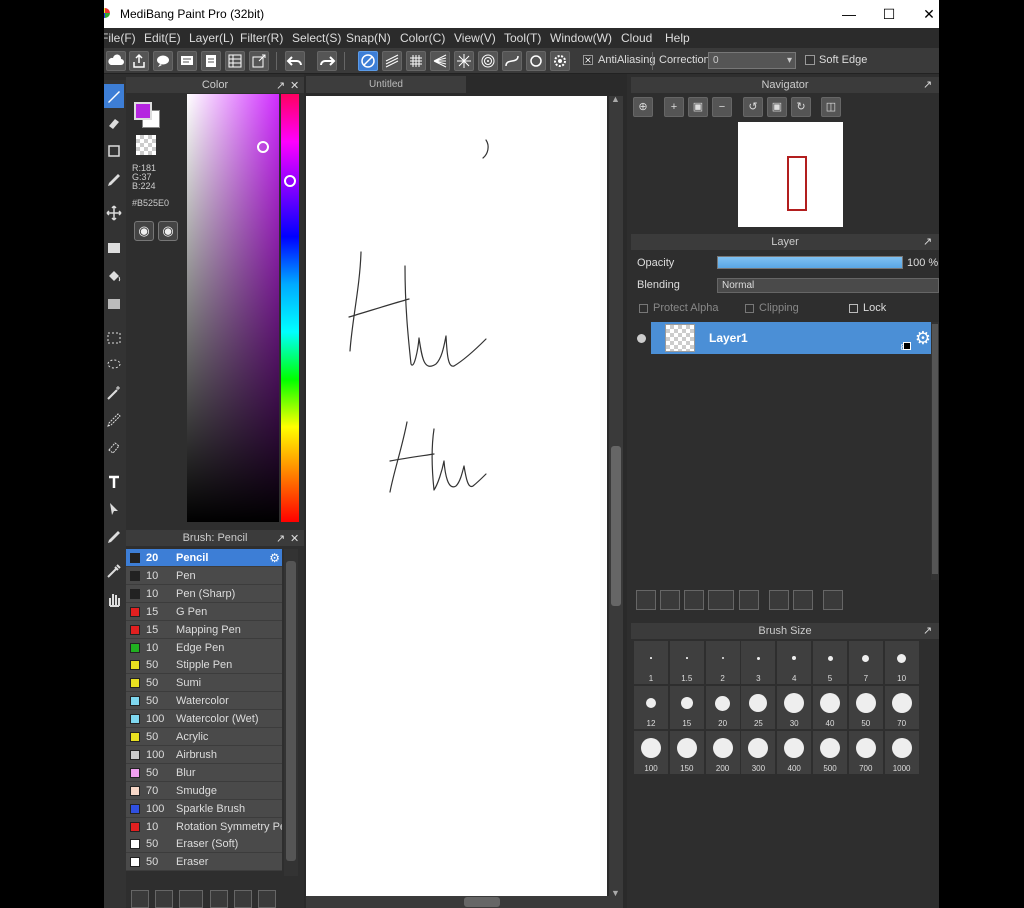 Image resolution: width=1024 pixels, height=908 pixels. I want to click on brush-list-scrollbar, so click(291, 712).